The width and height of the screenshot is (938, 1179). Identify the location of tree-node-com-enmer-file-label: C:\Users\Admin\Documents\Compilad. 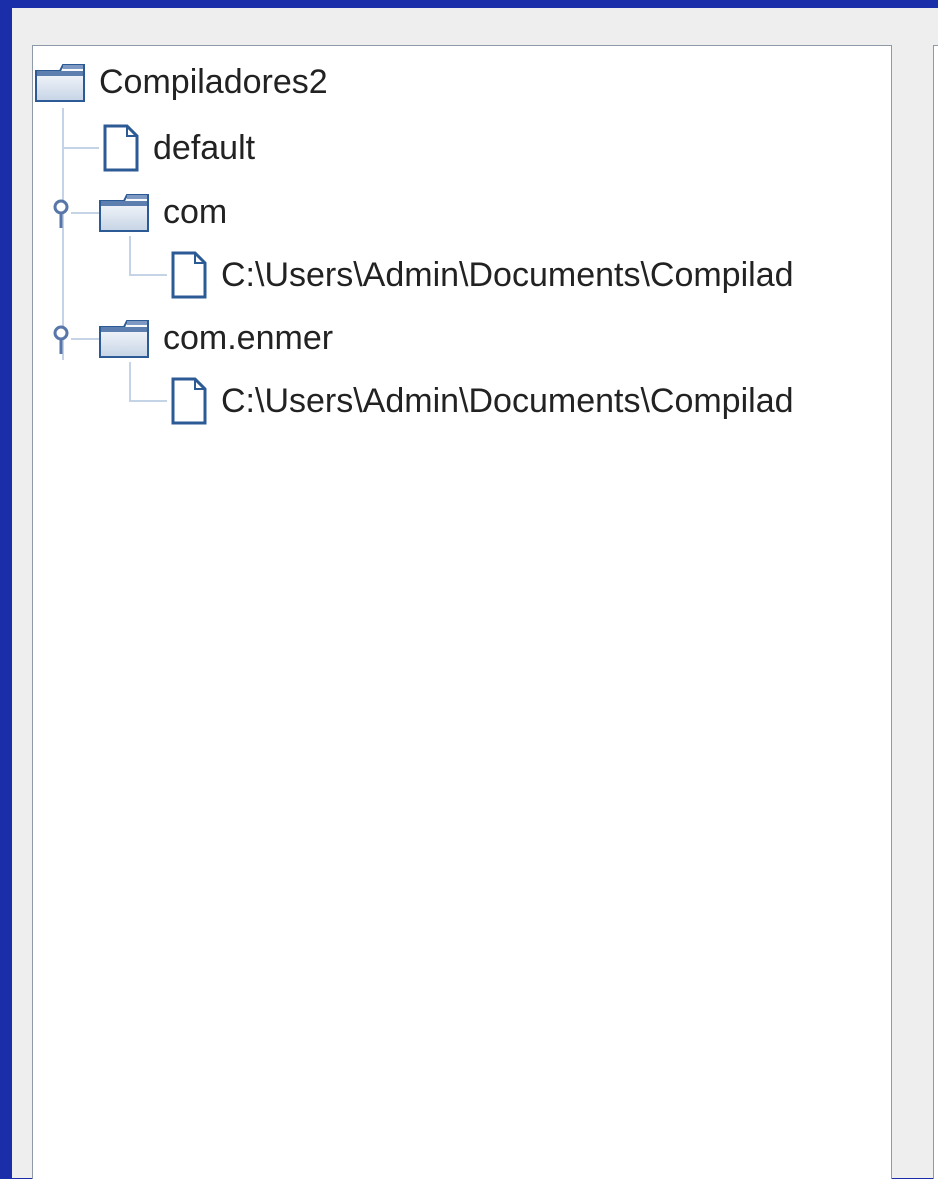
(507, 401).